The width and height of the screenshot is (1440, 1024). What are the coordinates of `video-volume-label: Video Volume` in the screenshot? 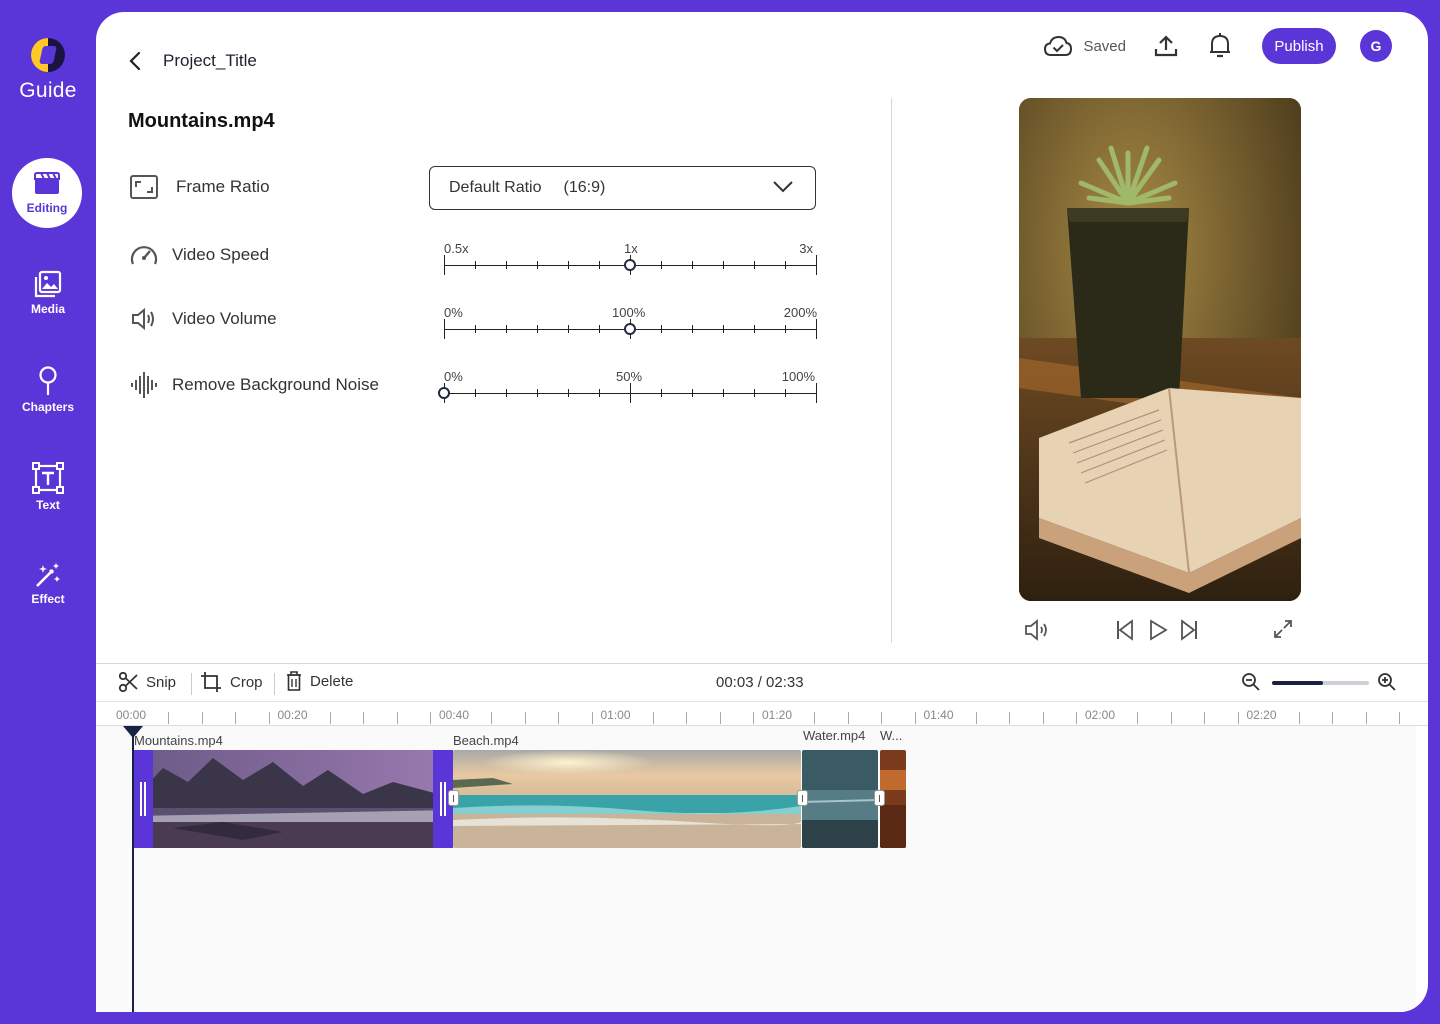 It's located at (224, 318).